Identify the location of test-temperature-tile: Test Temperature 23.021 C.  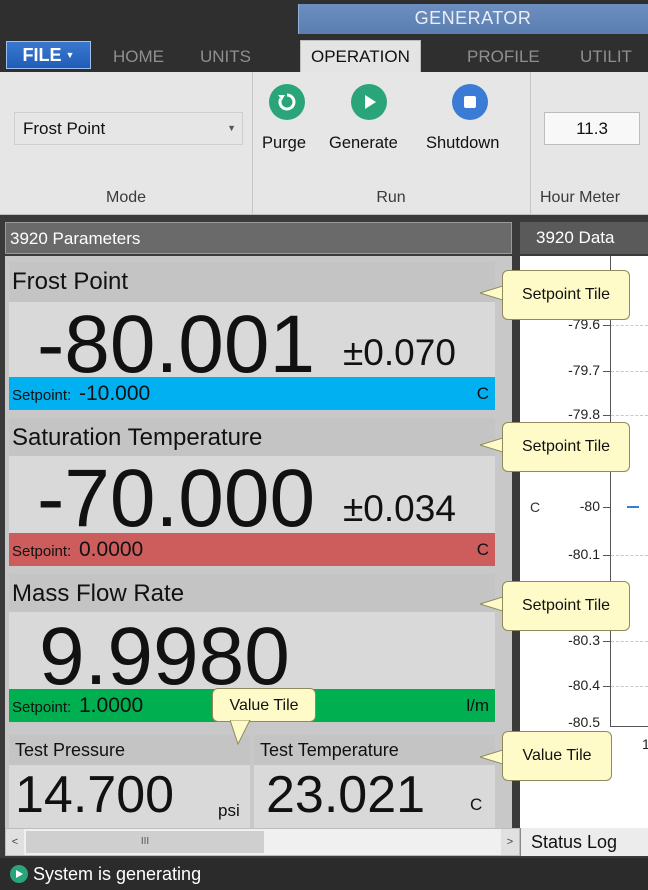
(374, 781).